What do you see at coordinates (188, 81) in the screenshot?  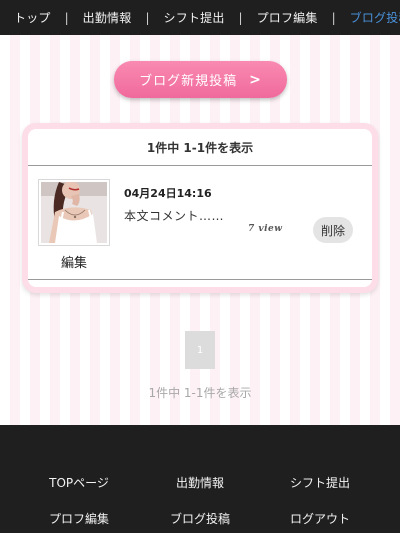 I see `new-post-button-label: ブログ新規投稿` at bounding box center [188, 81].